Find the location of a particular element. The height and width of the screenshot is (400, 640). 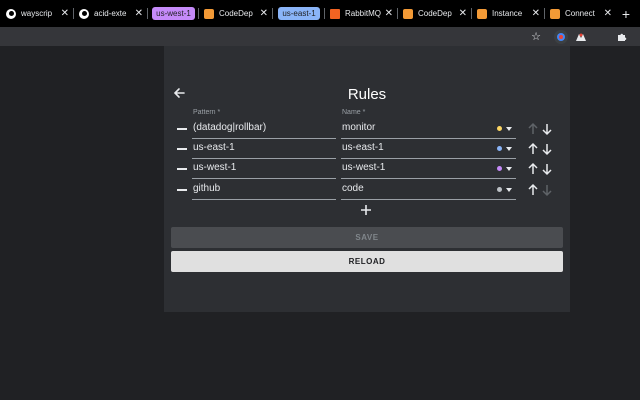

rule-row: us-west-1 us-west-1 is located at coordinates (367, 169).